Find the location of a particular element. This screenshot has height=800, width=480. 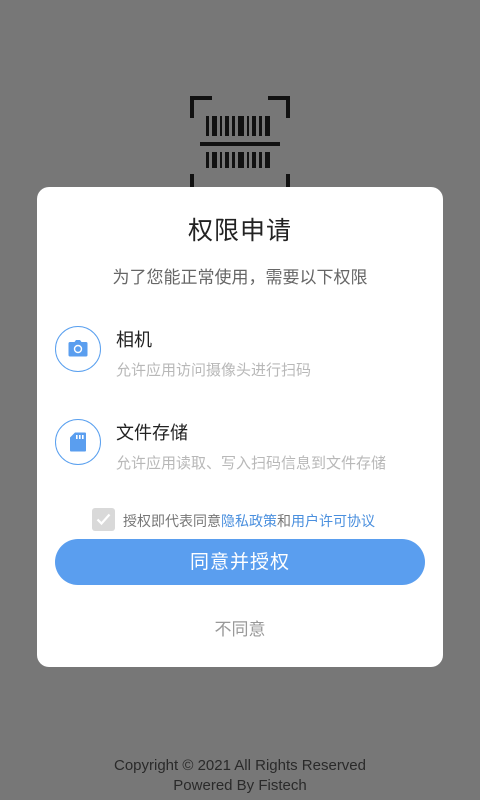

permission-desc-storage: 允许应用读取、写入扫码信息到文件存储 is located at coordinates (251, 463).